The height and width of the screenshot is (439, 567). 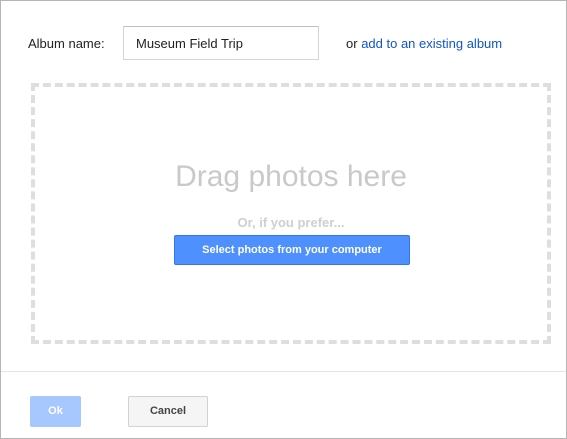 I want to click on ok-button: Ok, so click(x=55, y=411).